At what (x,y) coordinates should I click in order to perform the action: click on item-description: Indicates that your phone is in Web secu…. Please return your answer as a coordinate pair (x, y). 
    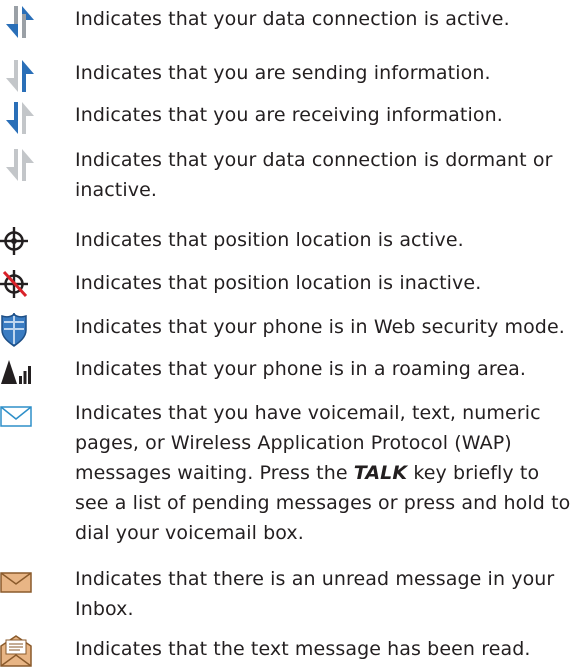
    Looking at the image, I should click on (320, 327).